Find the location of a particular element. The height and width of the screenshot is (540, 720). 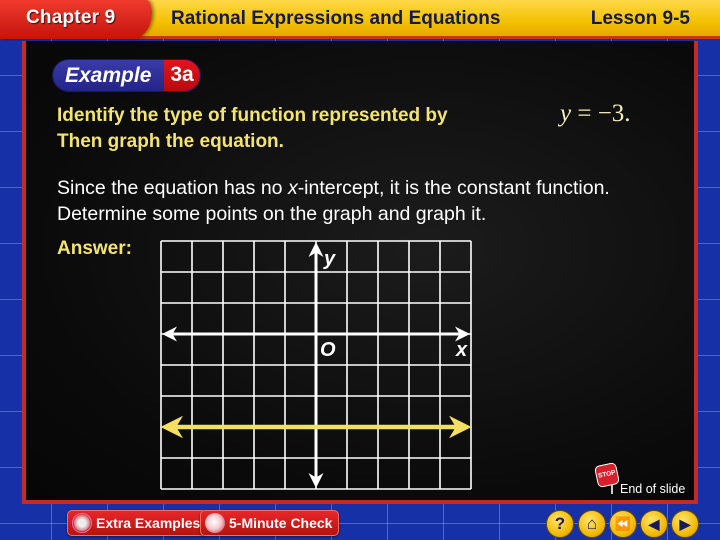

home-icon: ⌂ is located at coordinates (592, 523).